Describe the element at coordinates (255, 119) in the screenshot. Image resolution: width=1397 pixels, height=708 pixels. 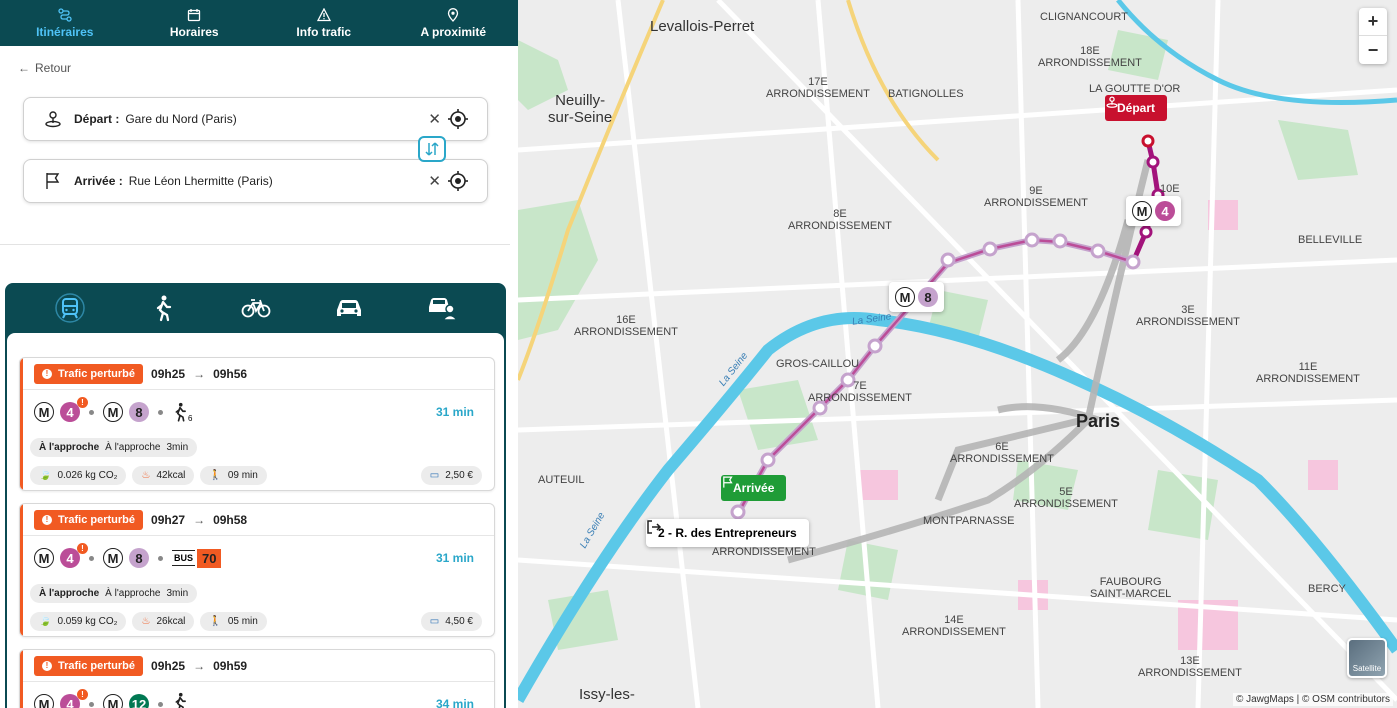
I see `depart-field: Départ : Gare du Nord (Paris) ✕` at that location.